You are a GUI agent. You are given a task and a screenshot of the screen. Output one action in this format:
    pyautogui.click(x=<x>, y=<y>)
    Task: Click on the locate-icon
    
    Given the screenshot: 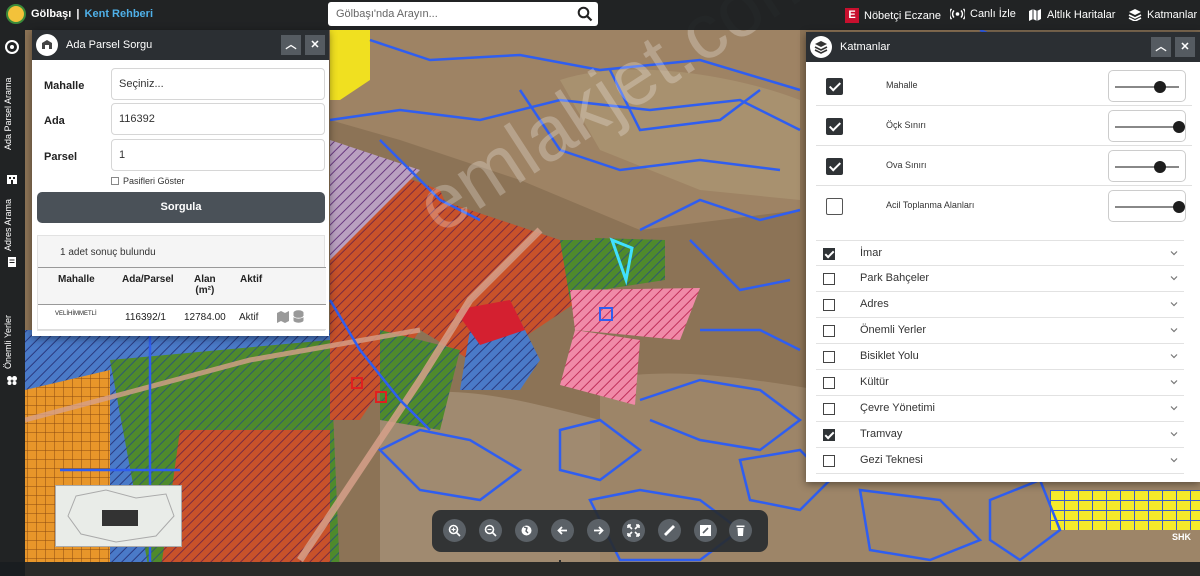 What is the action you would take?
    pyautogui.click(x=12, y=47)
    